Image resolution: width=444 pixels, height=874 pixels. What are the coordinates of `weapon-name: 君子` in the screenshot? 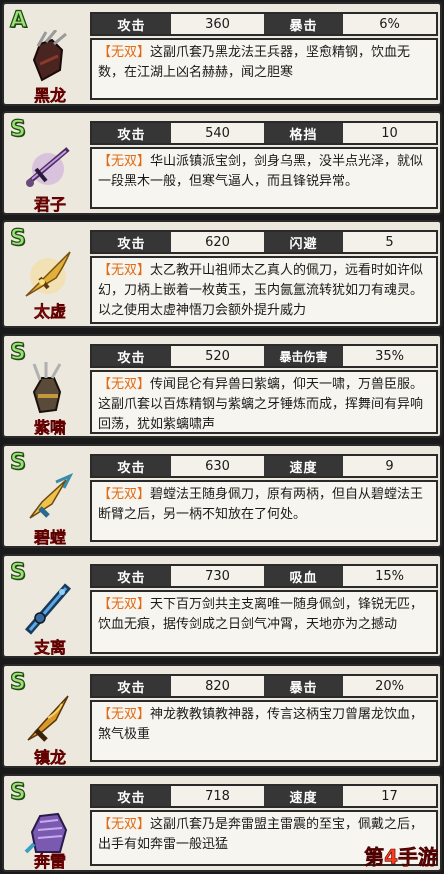 It's located at (49, 204).